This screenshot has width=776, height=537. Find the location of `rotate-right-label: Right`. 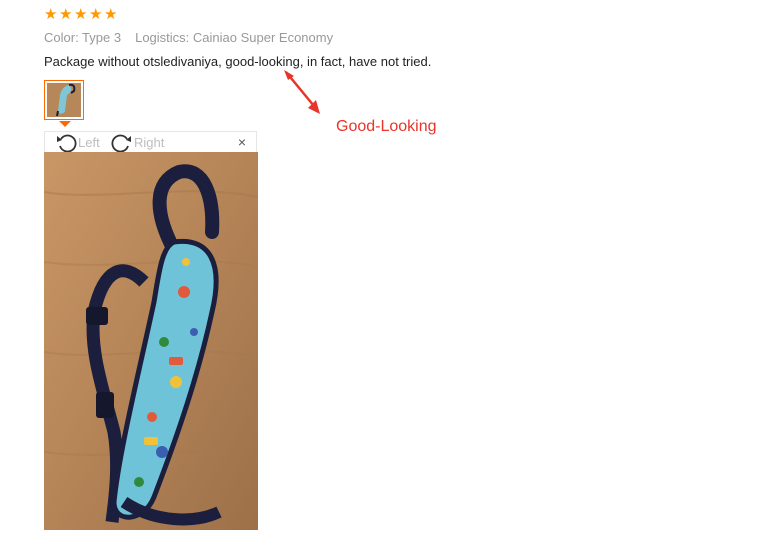

rotate-right-label: Right is located at coordinates (149, 142).